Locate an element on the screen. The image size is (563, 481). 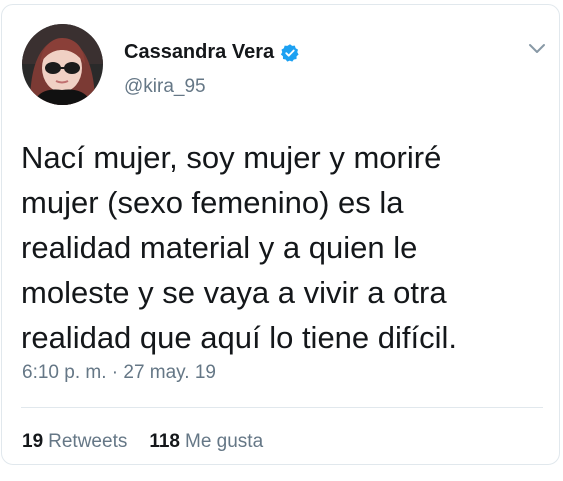
retweets-stat: 19 Retweets is located at coordinates (74, 442).